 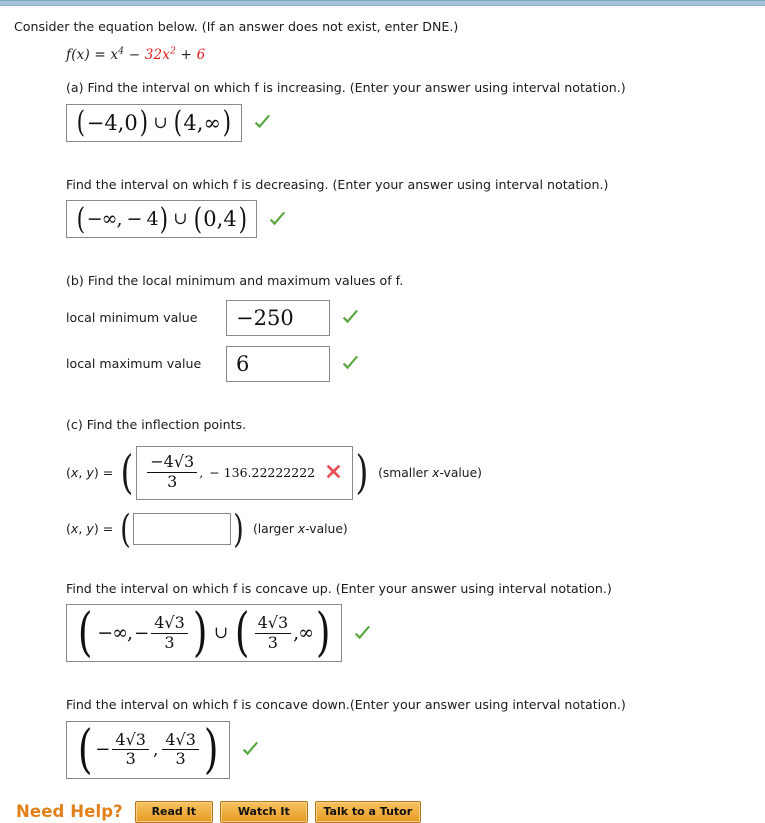 I want to click on local-maximum-value: 6, so click(x=243, y=363).